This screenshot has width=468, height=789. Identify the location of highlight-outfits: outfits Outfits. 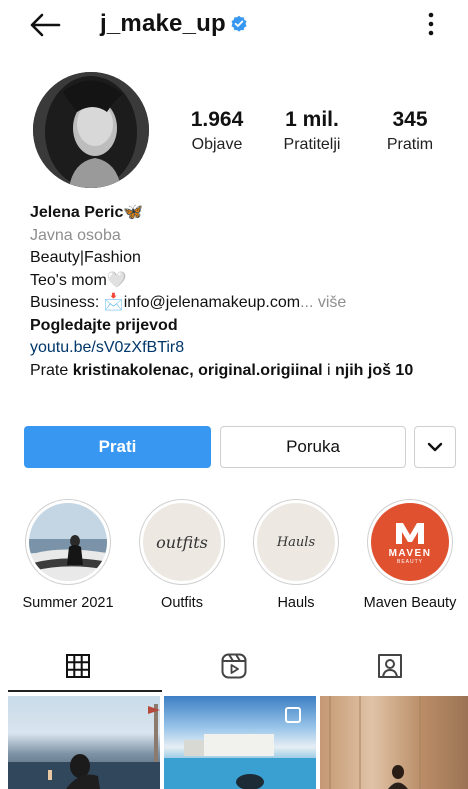
(182, 555).